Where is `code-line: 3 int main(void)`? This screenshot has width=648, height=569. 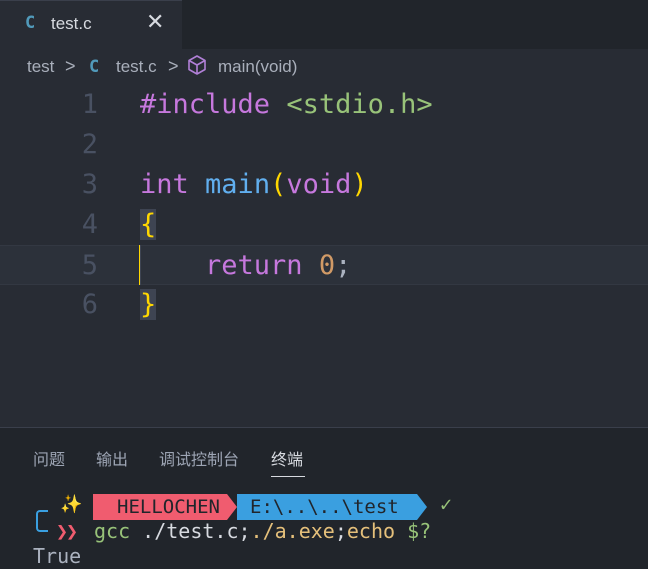 code-line: 3 int main(void) is located at coordinates (324, 185).